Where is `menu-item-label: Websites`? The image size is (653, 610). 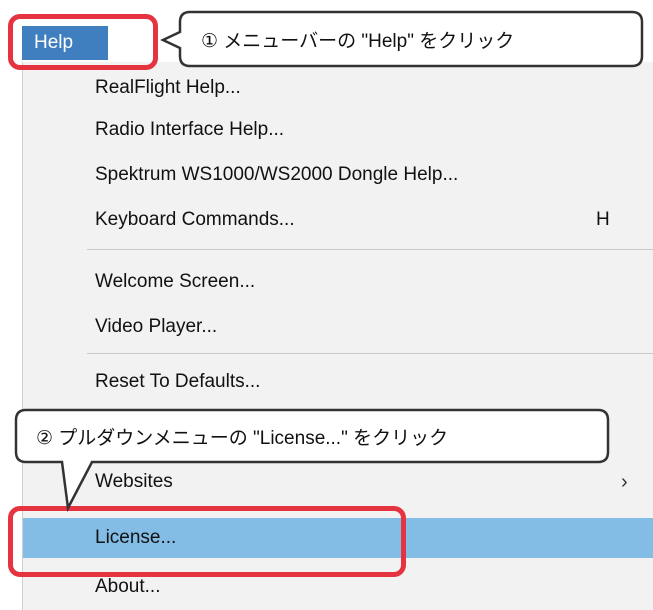 menu-item-label: Websites is located at coordinates (134, 481).